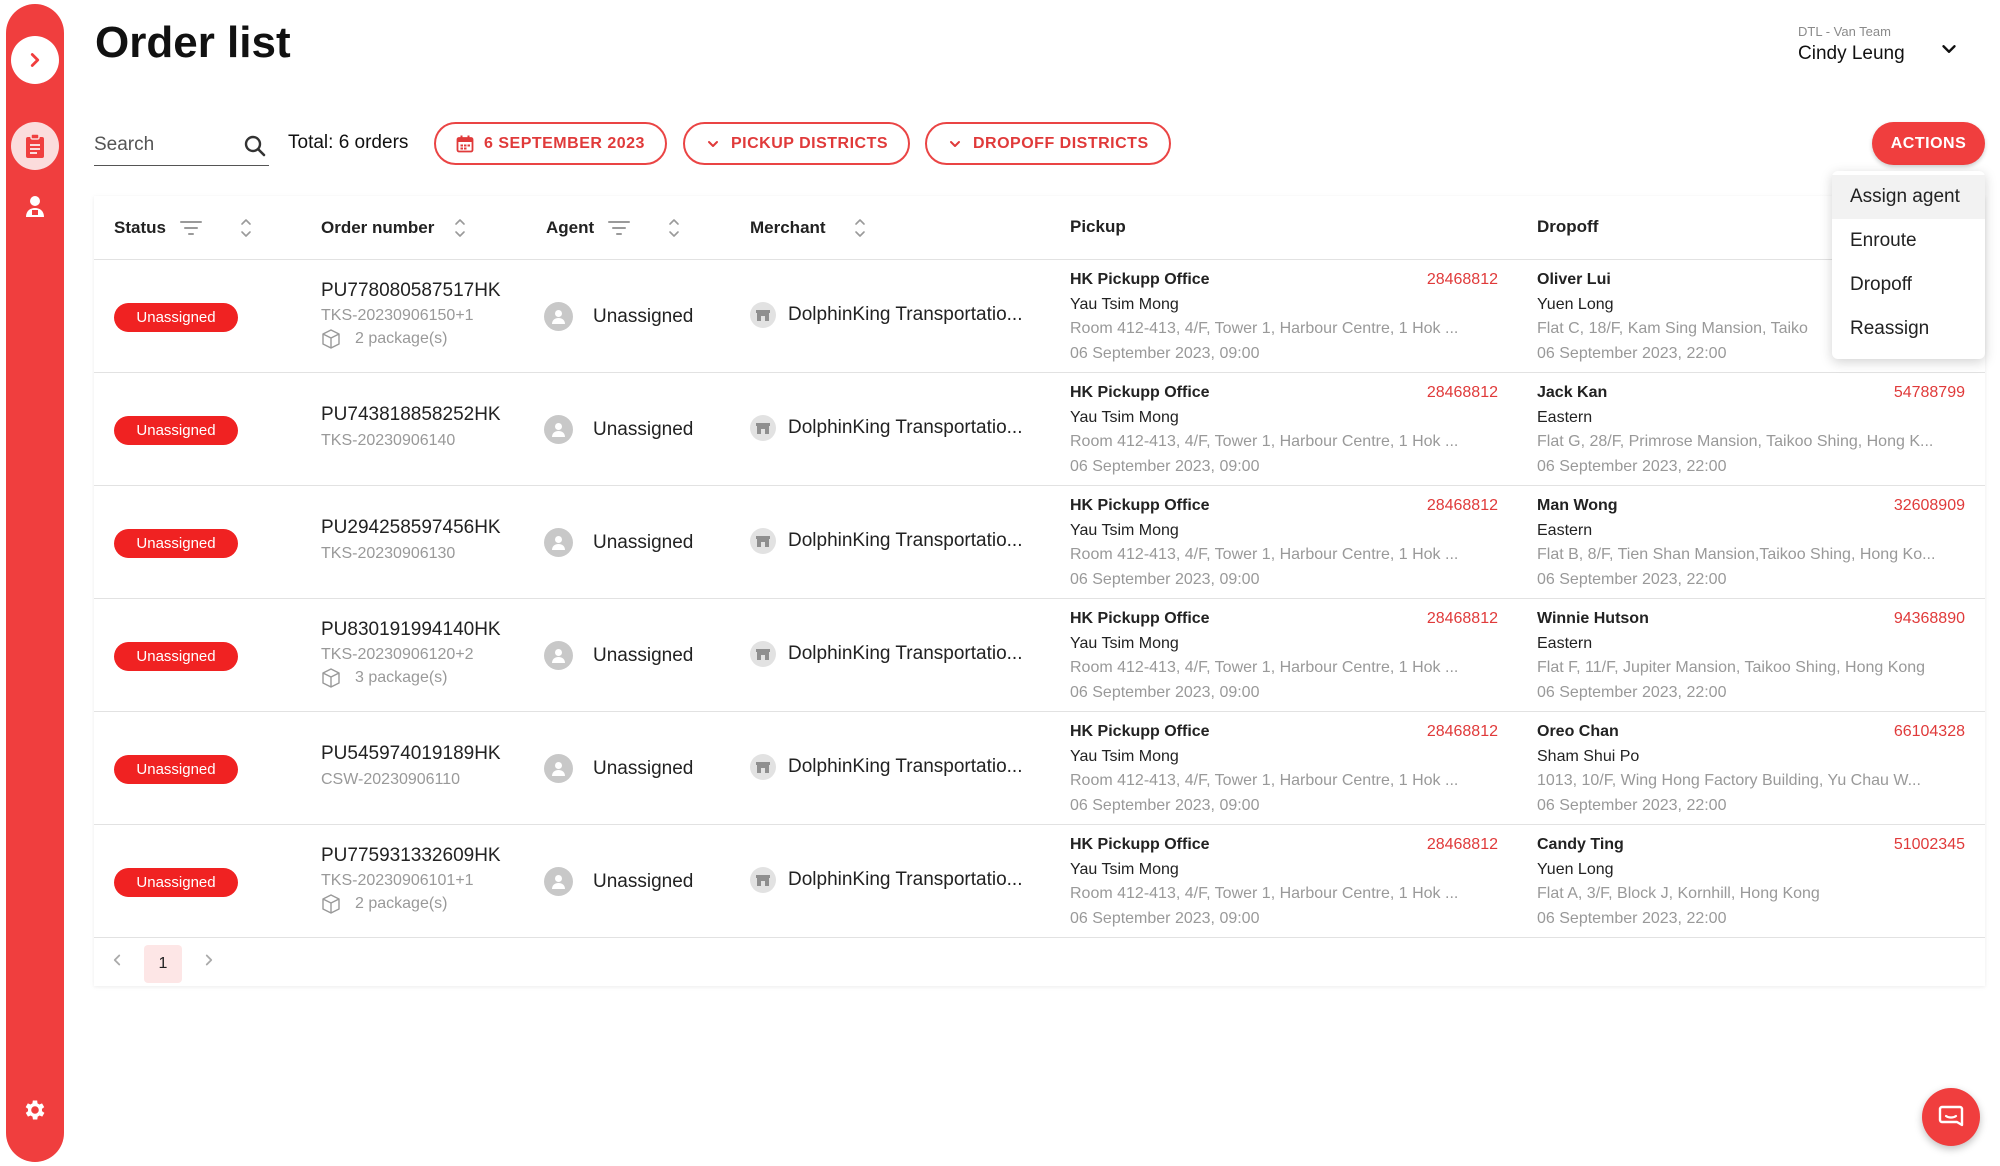  What do you see at coordinates (397, 315) in the screenshot?
I see `order-reference: TKS-20230906150+1` at bounding box center [397, 315].